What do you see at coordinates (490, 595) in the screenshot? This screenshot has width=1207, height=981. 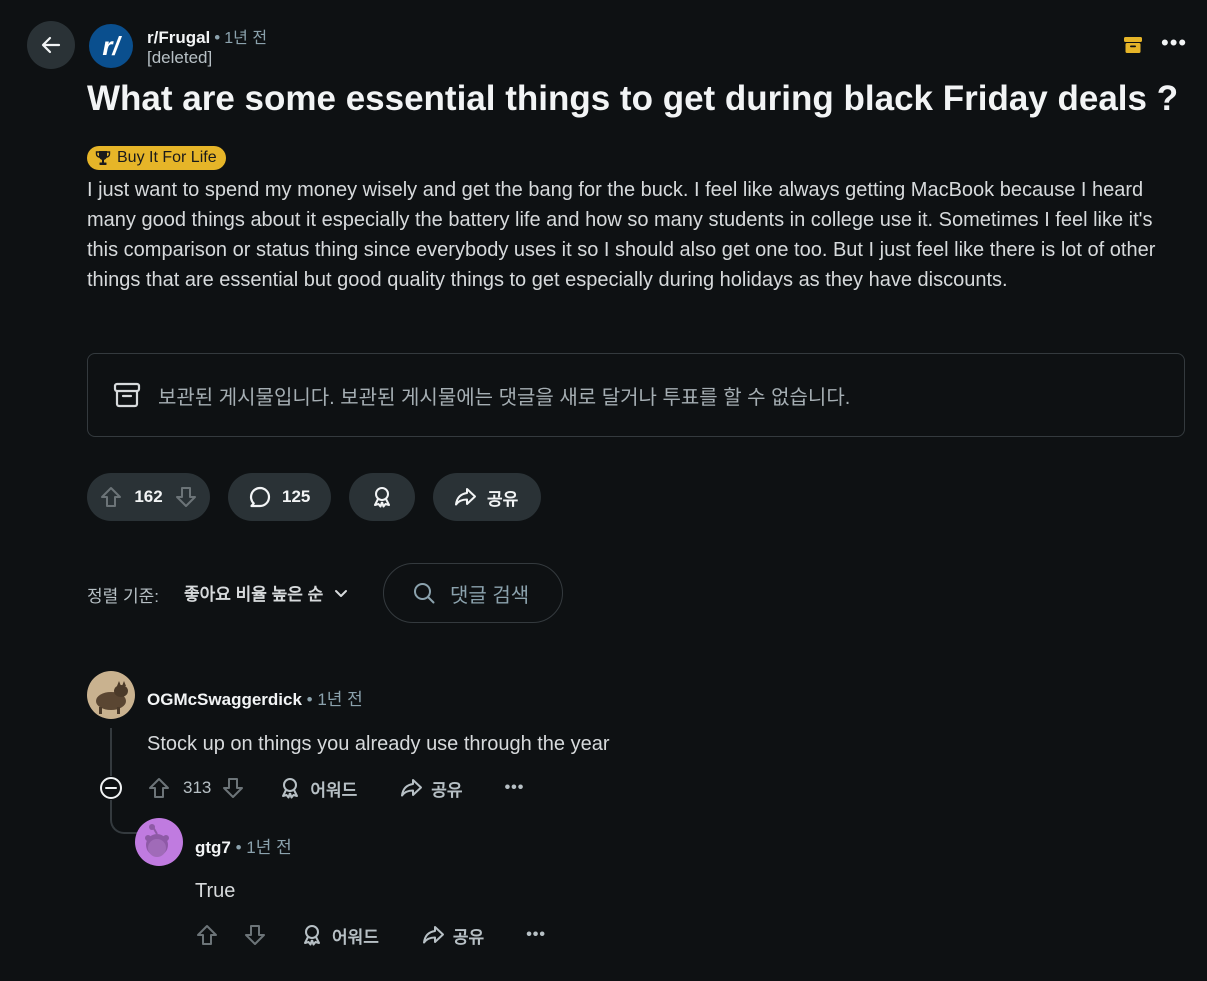 I see `search-placeholder: 댓글 검색` at bounding box center [490, 595].